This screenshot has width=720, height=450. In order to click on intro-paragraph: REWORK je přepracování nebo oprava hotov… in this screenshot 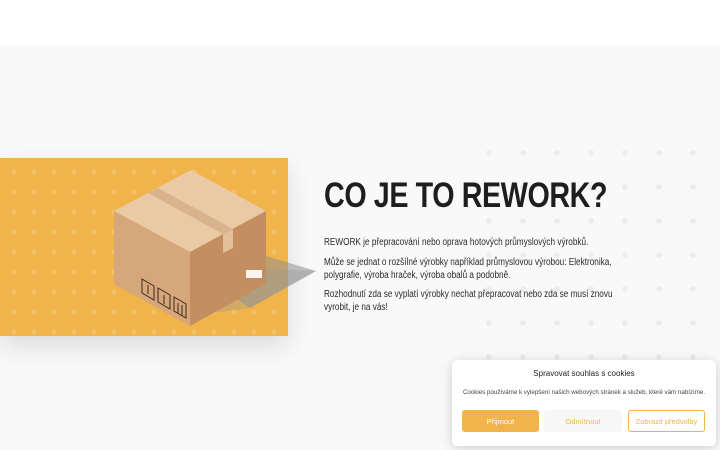, I will do `click(456, 242)`.